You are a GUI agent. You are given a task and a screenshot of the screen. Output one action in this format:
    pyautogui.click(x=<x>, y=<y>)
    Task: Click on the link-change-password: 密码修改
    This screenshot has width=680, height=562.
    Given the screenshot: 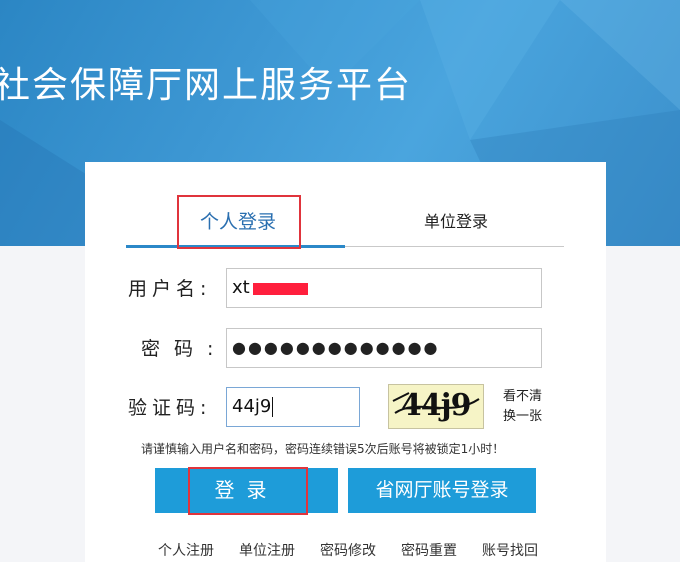 What is the action you would take?
    pyautogui.click(x=348, y=550)
    